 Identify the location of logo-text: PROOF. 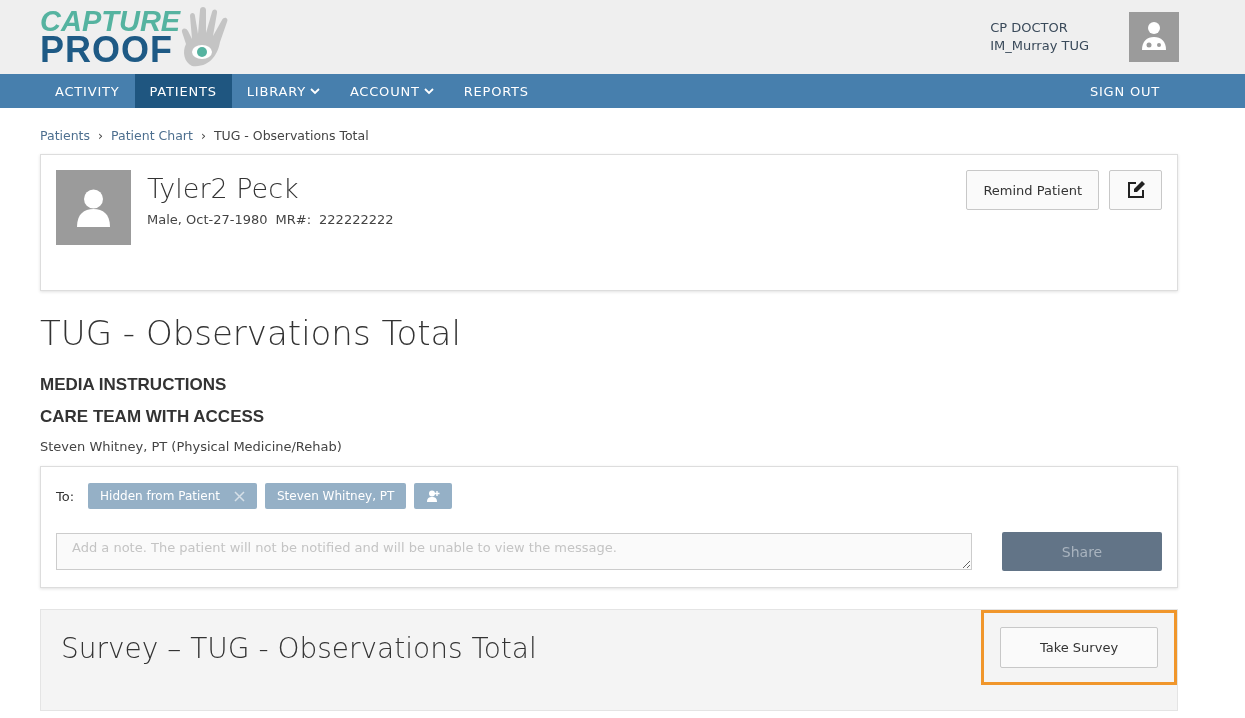
(106, 50).